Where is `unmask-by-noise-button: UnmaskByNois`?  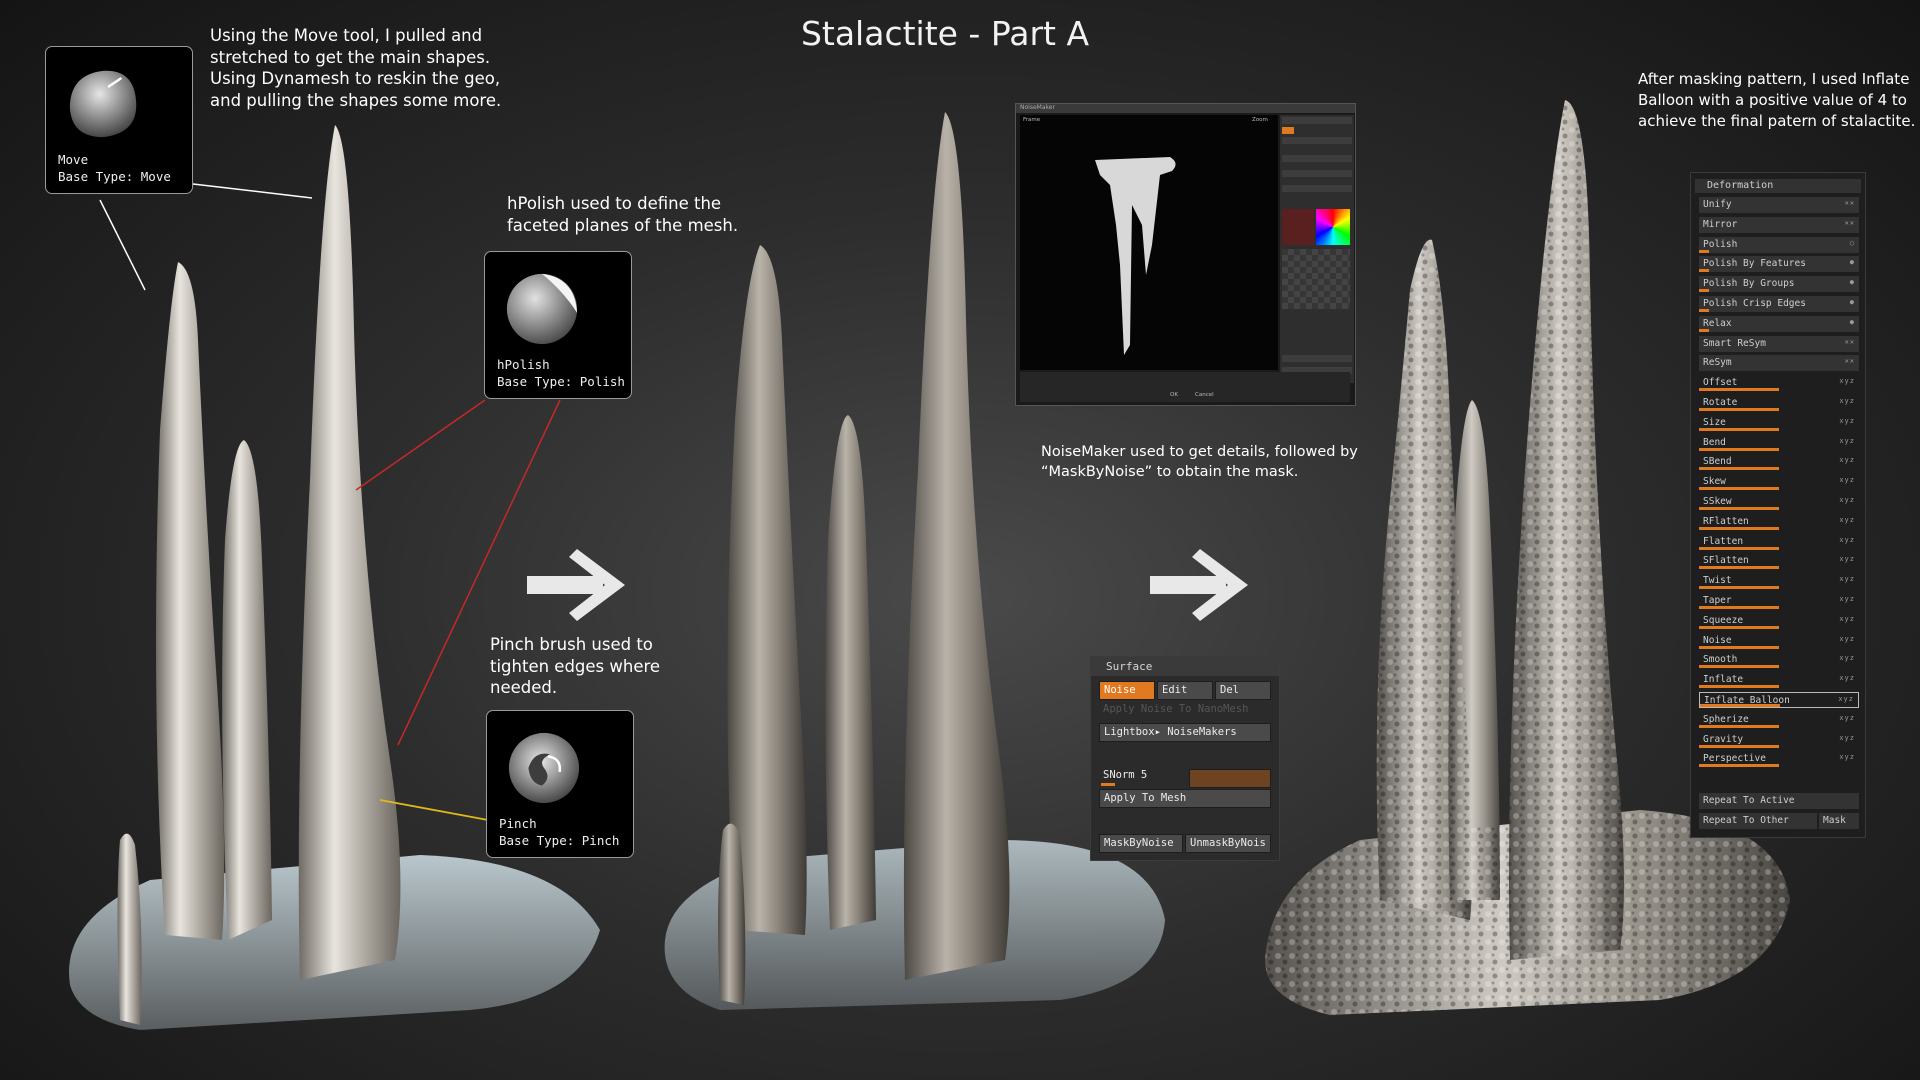
unmask-by-noise-button: UnmaskByNois is located at coordinates (1228, 843).